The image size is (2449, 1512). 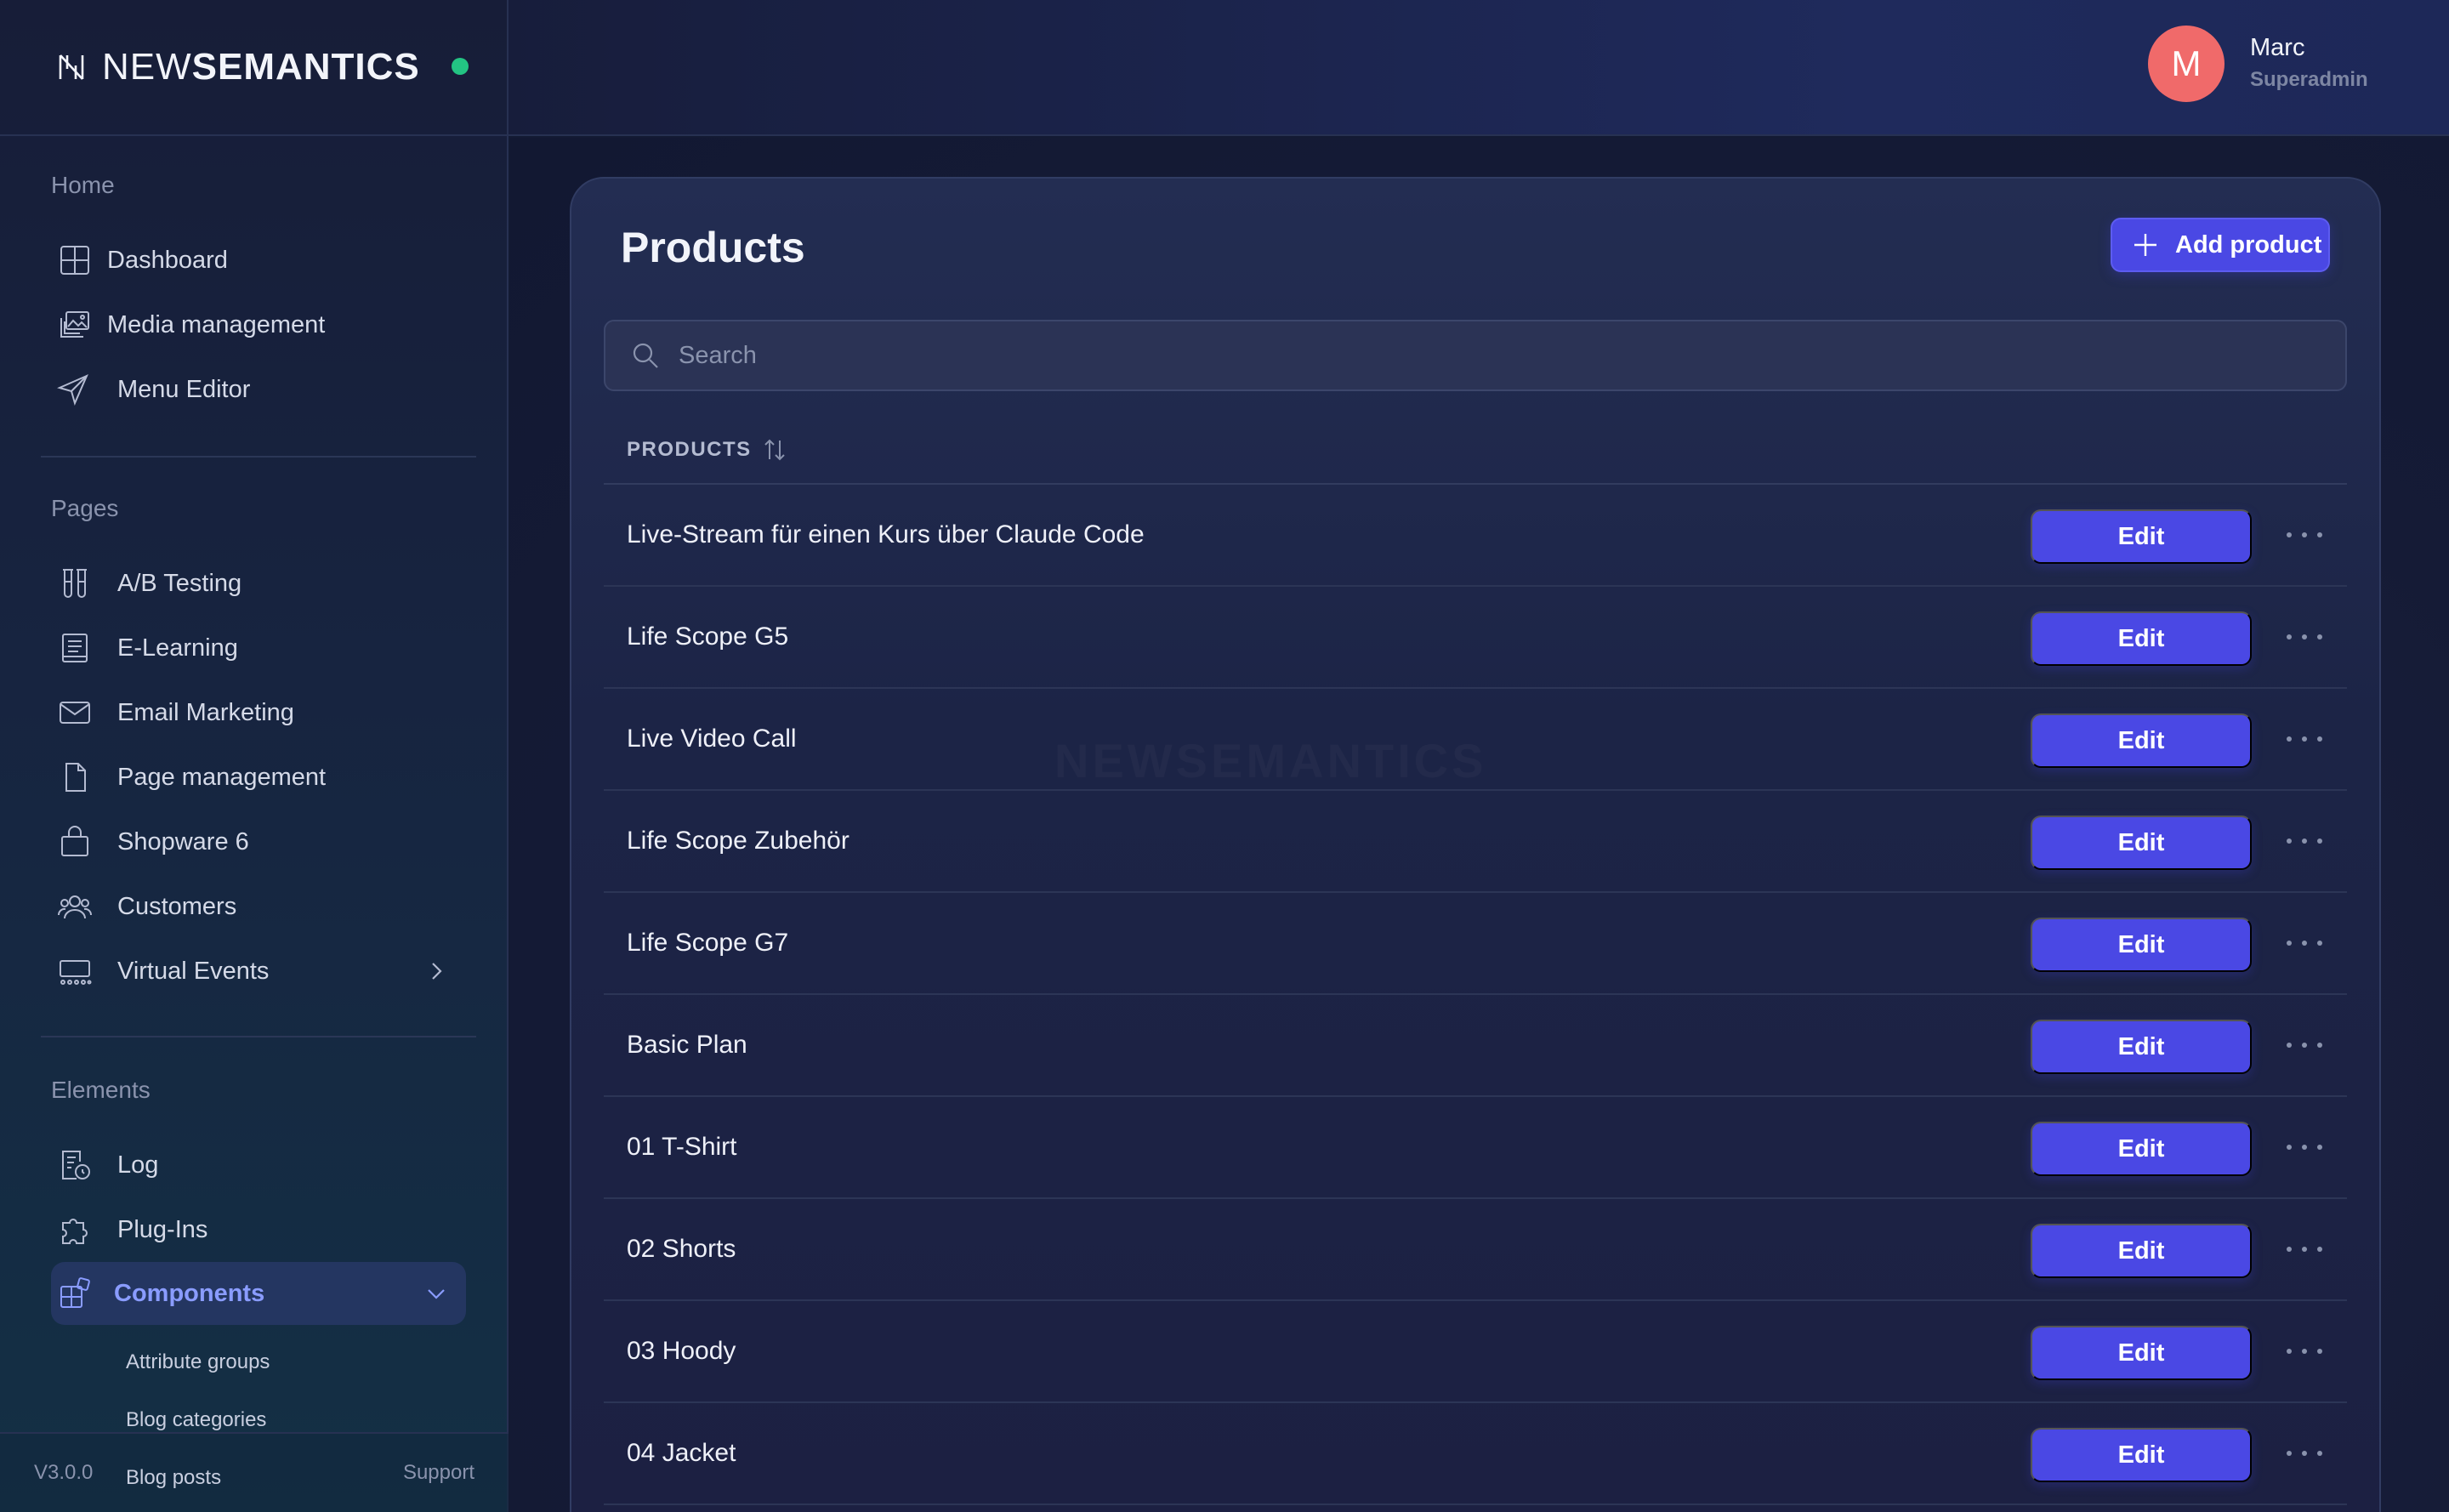 I want to click on sidebar-item-plug-ins: Plug-Ins, so click(x=132, y=1229).